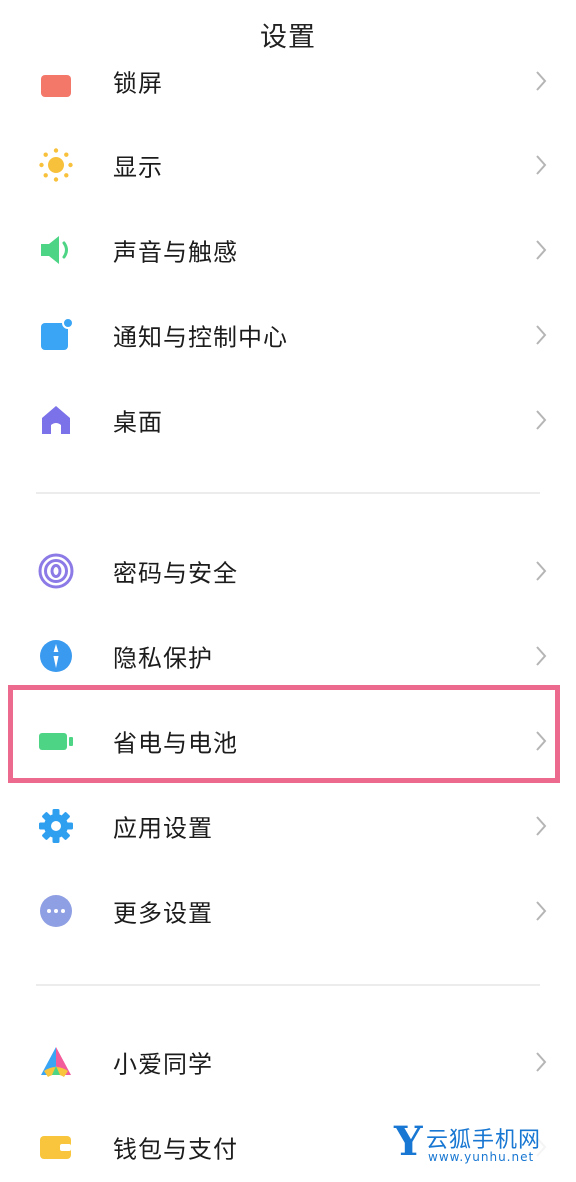  I want to click on settings-item-app-settings: 应用设置, so click(288, 825).